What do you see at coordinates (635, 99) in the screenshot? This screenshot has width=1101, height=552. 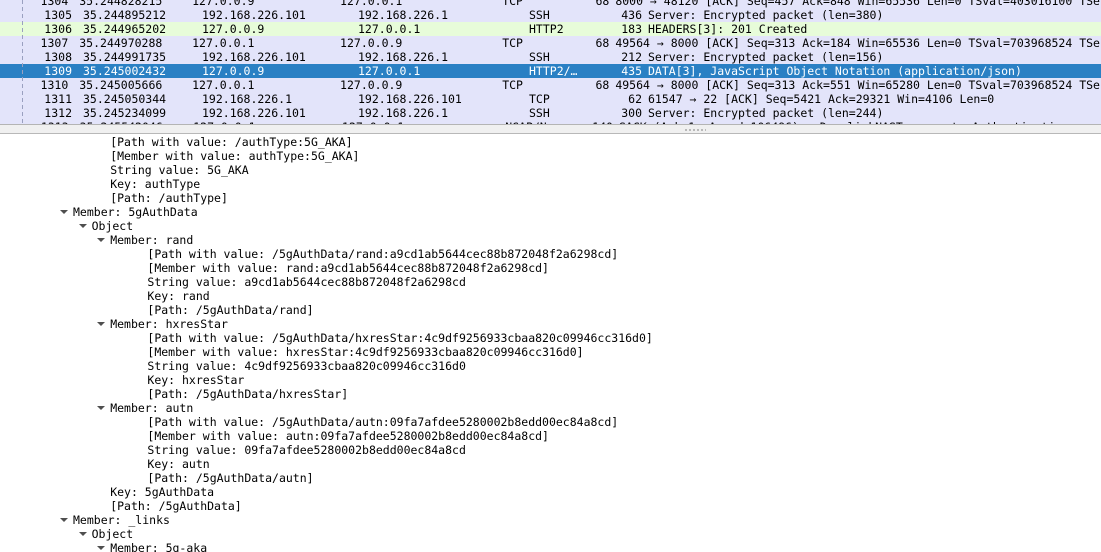 I see `packet-cell-length: 62` at bounding box center [635, 99].